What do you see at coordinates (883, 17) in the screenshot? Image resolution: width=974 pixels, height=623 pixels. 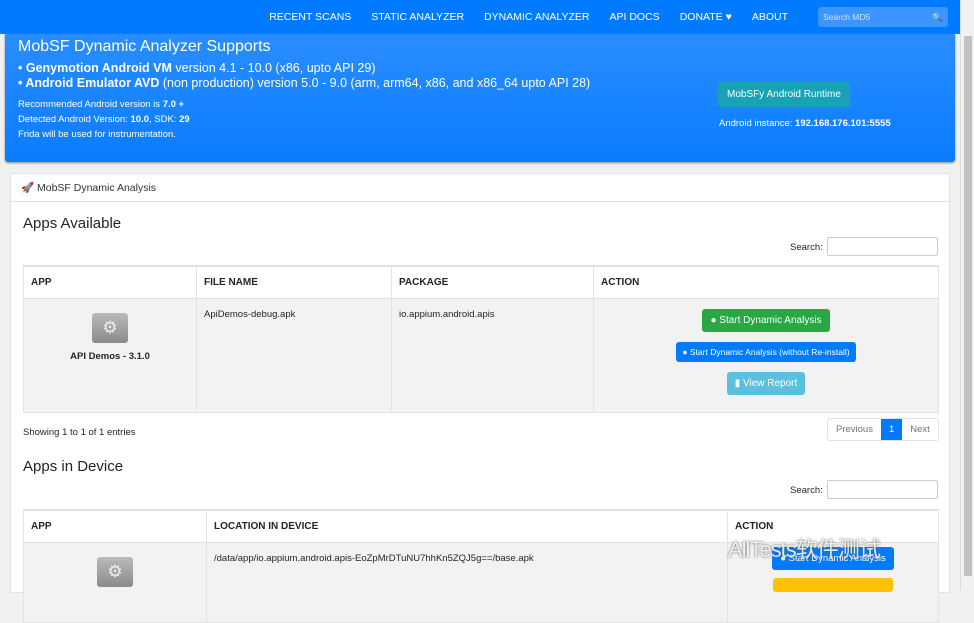 I see `search-input: Search MD5 🔍` at bounding box center [883, 17].